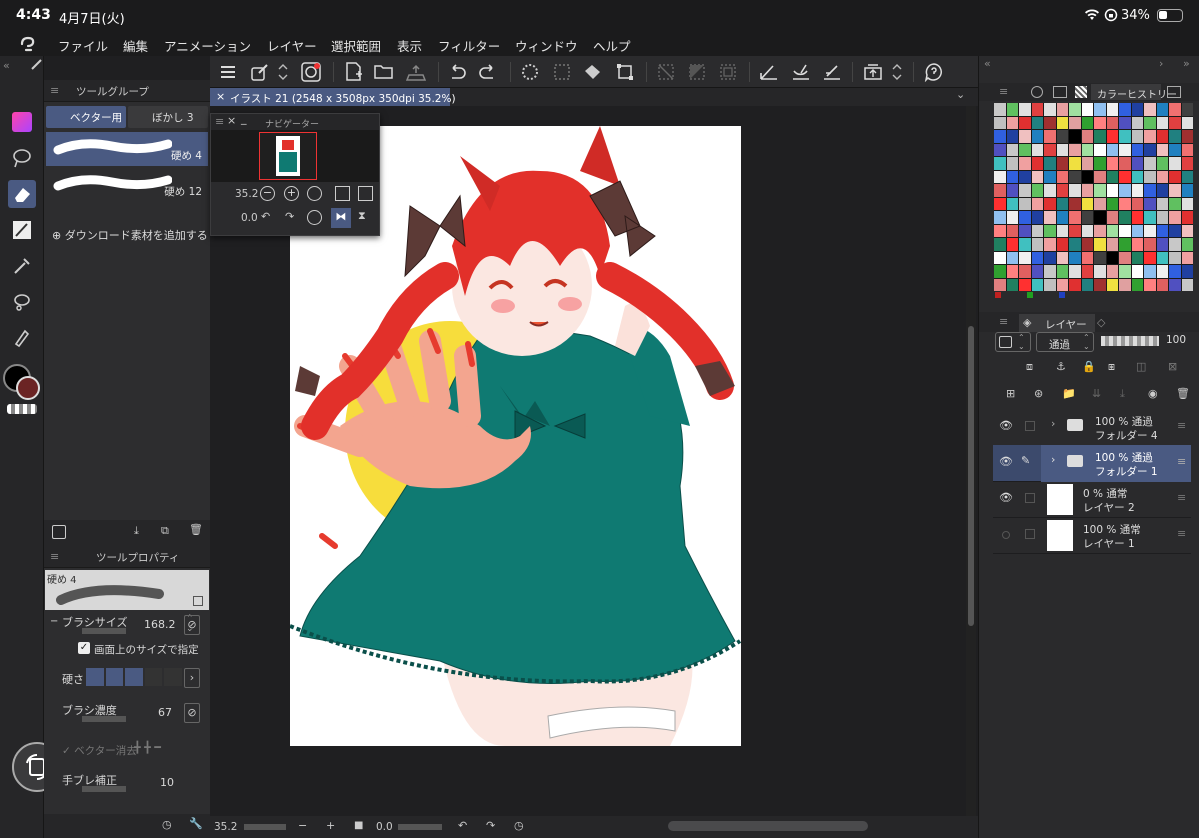 This screenshot has width=1199, height=838. I want to click on flip-horizontal-icon: ⧓, so click(341, 218).